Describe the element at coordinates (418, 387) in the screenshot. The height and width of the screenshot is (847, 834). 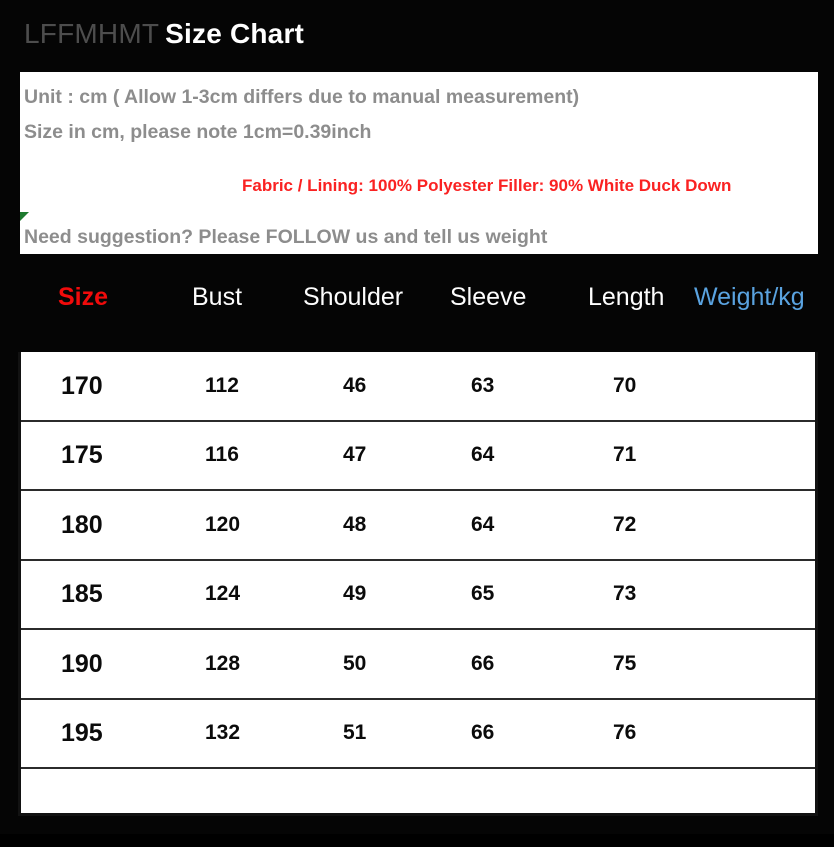
I see `table-row: 170 112 46 63 70` at that location.